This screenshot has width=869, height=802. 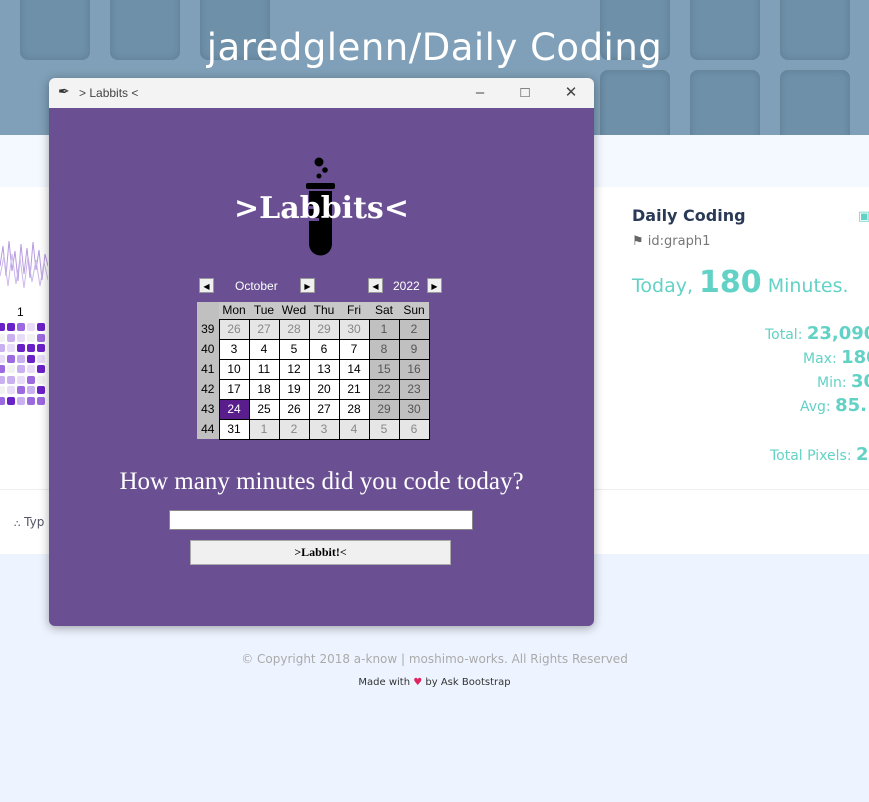 What do you see at coordinates (294, 369) in the screenshot?
I see `calendar-day: 12` at bounding box center [294, 369].